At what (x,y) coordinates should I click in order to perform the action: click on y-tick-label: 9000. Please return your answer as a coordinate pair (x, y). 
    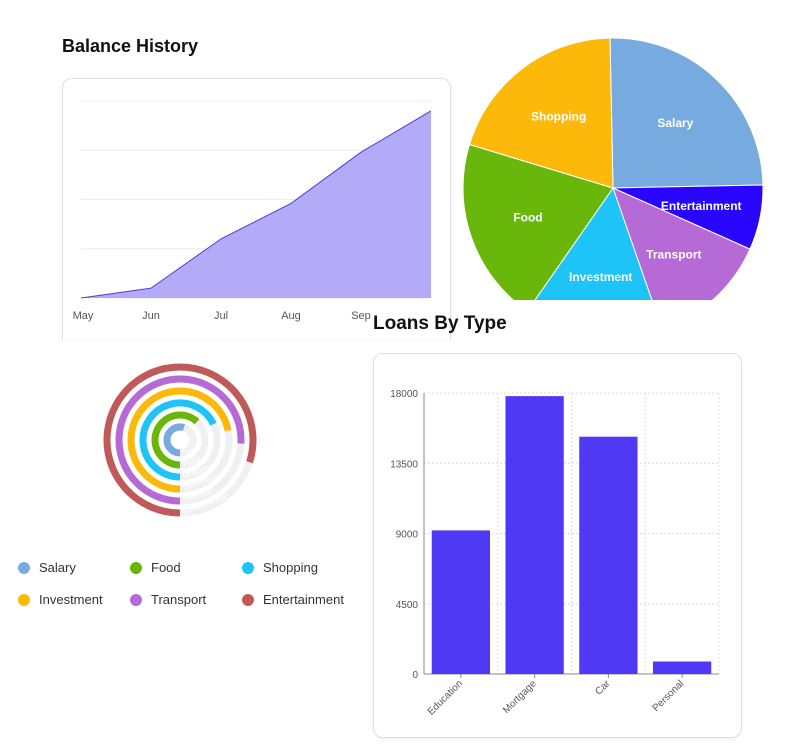
    Looking at the image, I should click on (407, 535).